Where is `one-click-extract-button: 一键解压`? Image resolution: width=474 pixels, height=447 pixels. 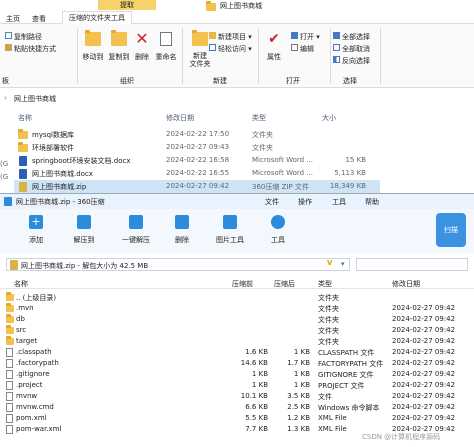
one-click-extract-button: 一键解压 is located at coordinates (136, 229).